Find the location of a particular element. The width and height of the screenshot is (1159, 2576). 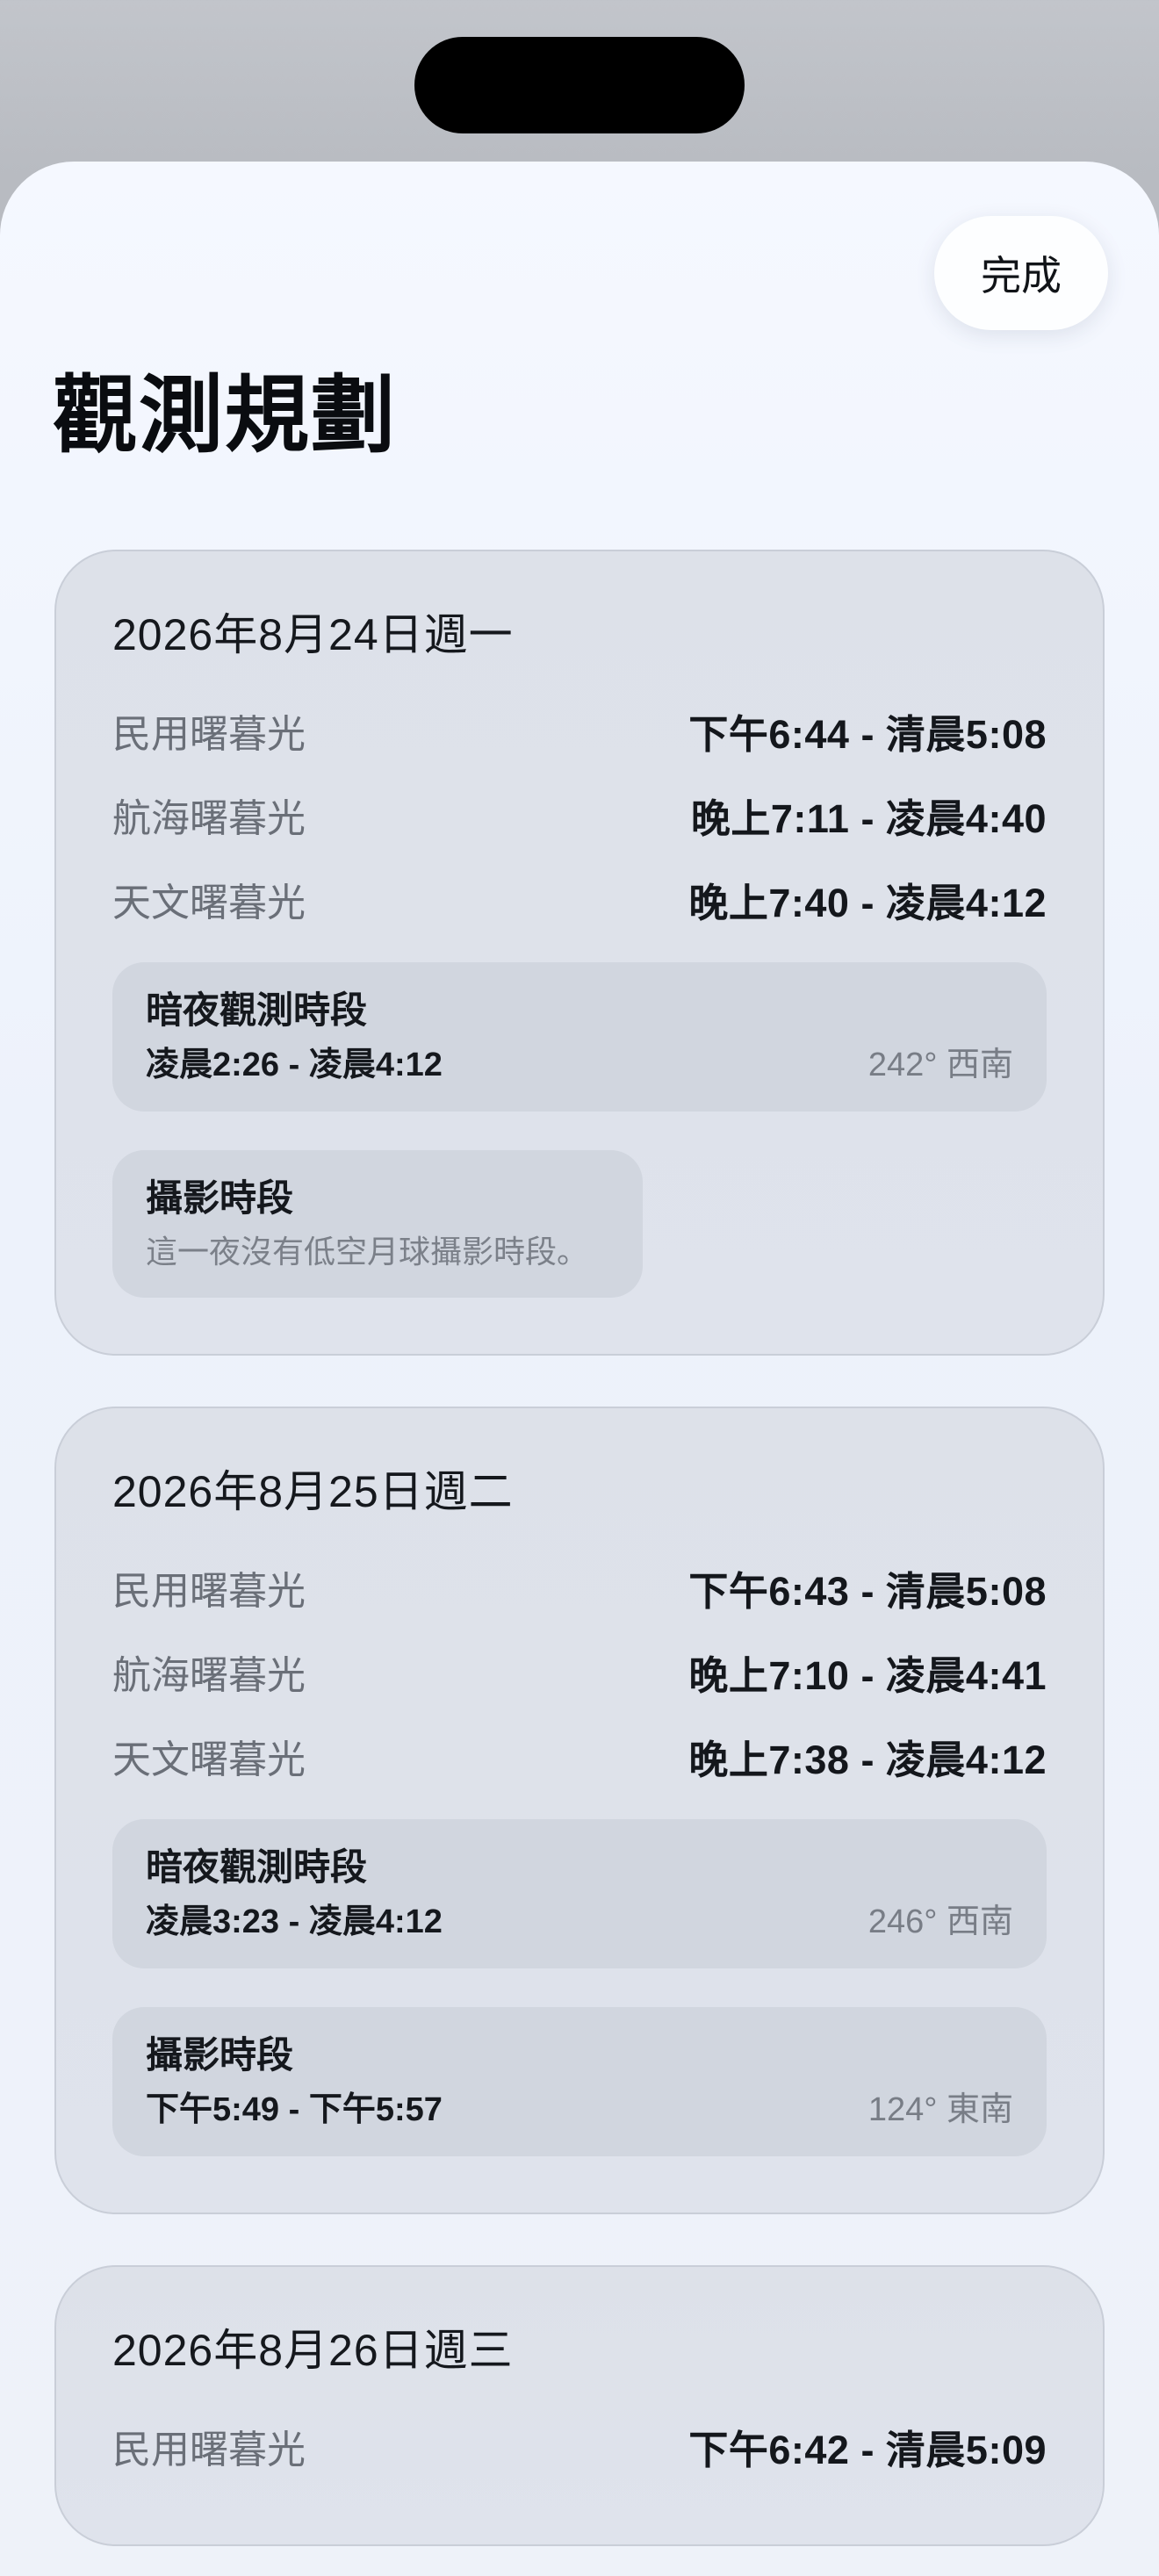

dynamic-island is located at coordinates (579, 85).